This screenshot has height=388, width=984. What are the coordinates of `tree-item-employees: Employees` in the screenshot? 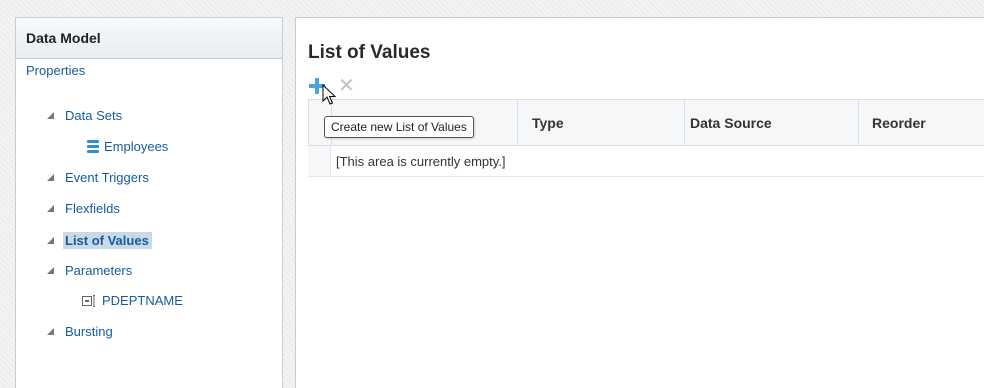 It's located at (127, 146).